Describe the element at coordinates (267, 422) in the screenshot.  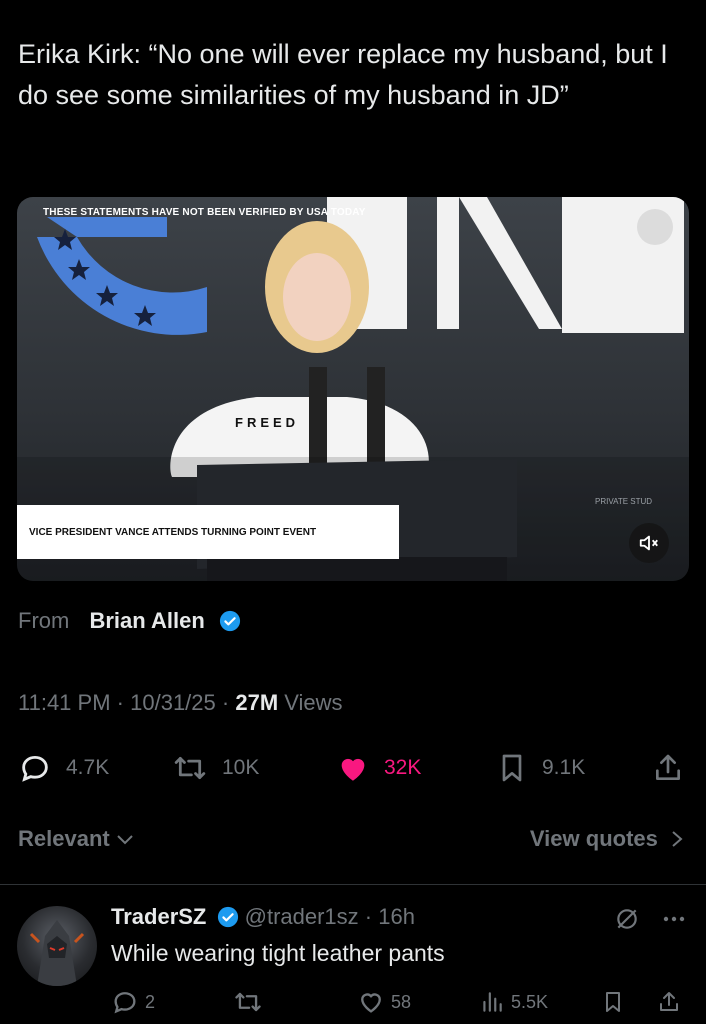
I see `shirt-text: FREED` at that location.